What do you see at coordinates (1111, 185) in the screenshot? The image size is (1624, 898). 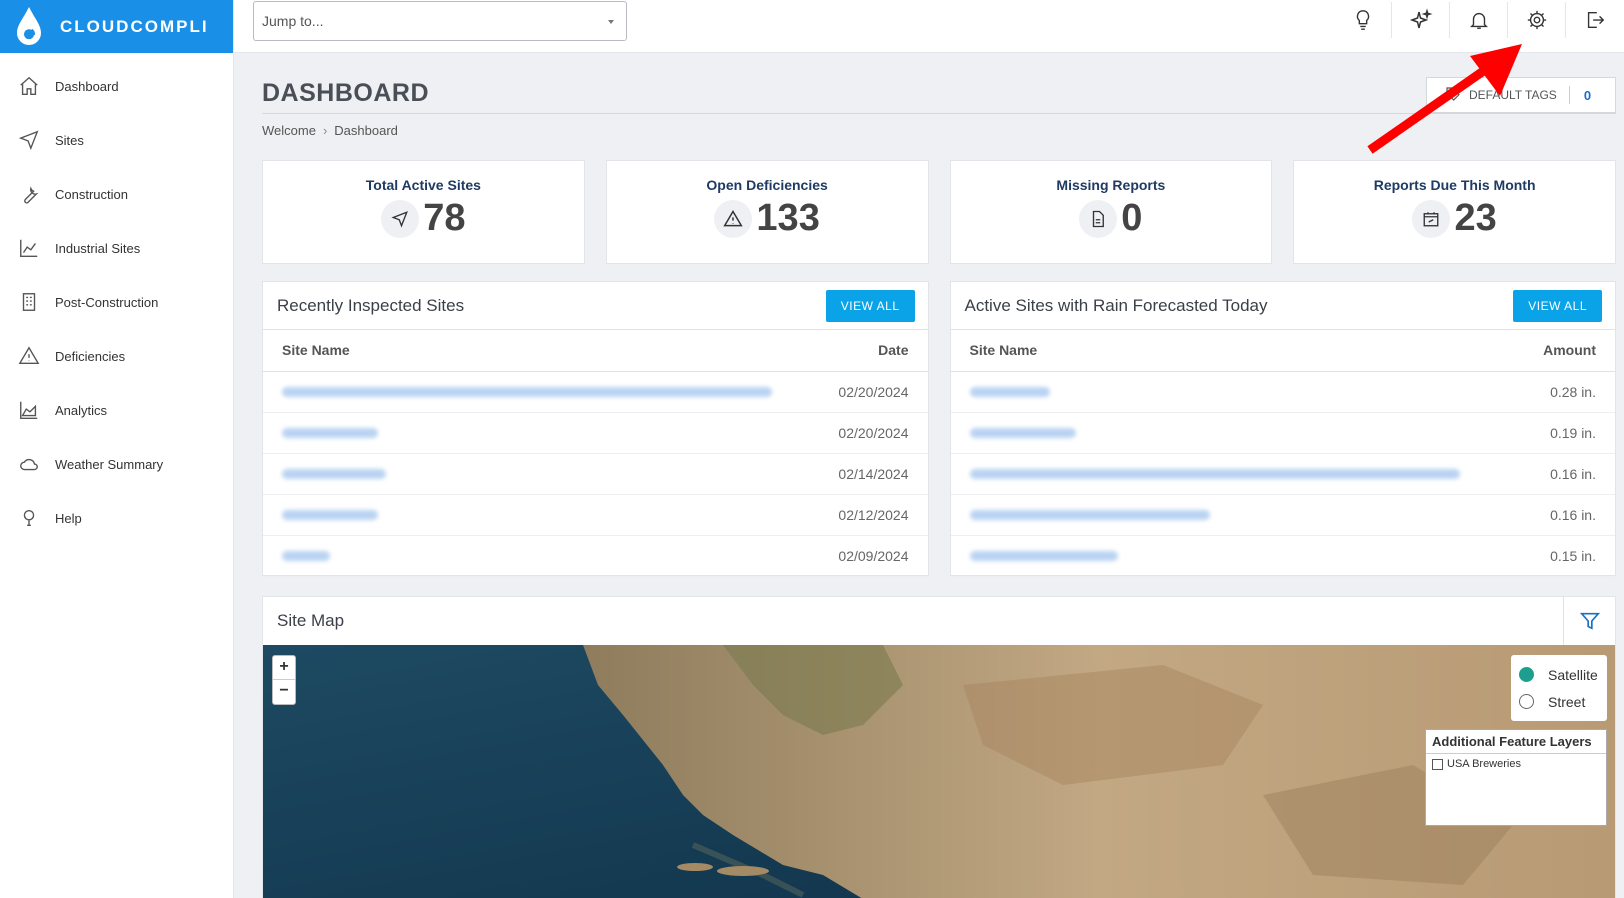 I see `stat-label: Missing Reports` at bounding box center [1111, 185].